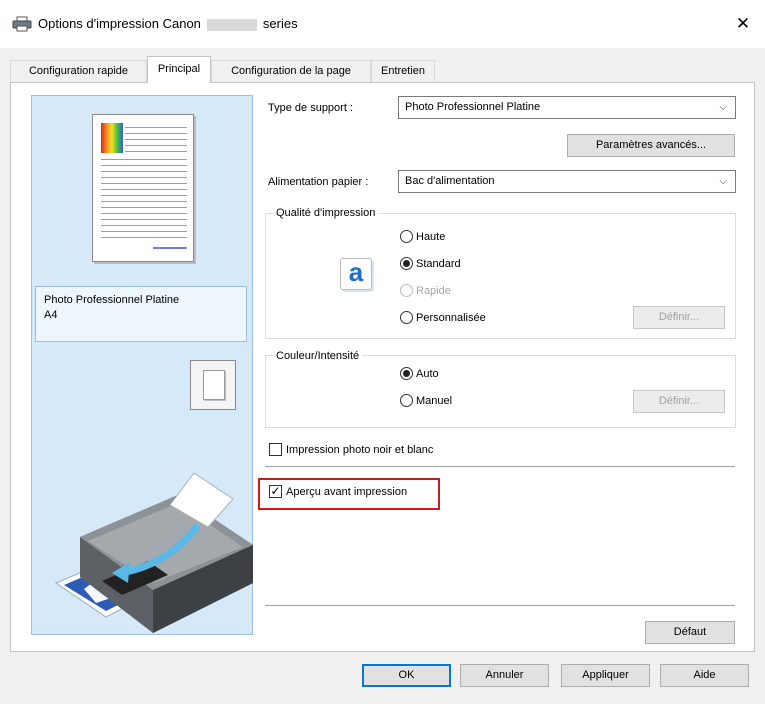 This screenshot has width=765, height=704. Describe the element at coordinates (141, 314) in the screenshot. I see `paper-info-box: Photo Professionnel Platine A4` at that location.